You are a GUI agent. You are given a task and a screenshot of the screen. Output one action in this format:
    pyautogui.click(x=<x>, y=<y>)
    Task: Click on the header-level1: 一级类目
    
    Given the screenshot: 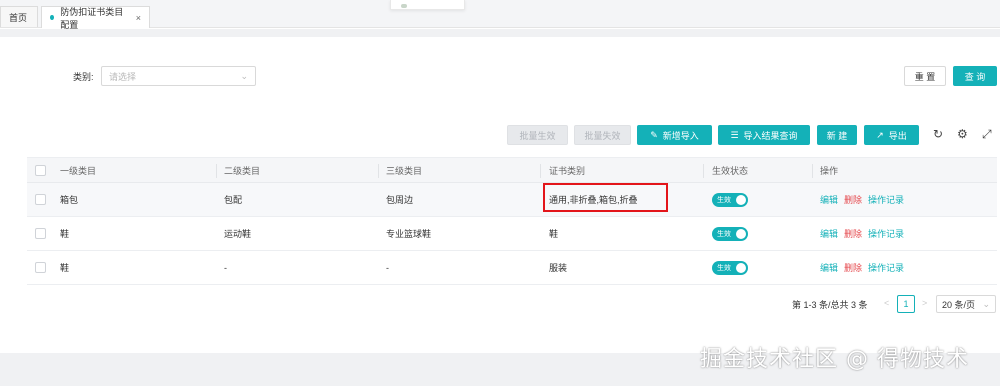 What is the action you would take?
    pyautogui.click(x=78, y=170)
    